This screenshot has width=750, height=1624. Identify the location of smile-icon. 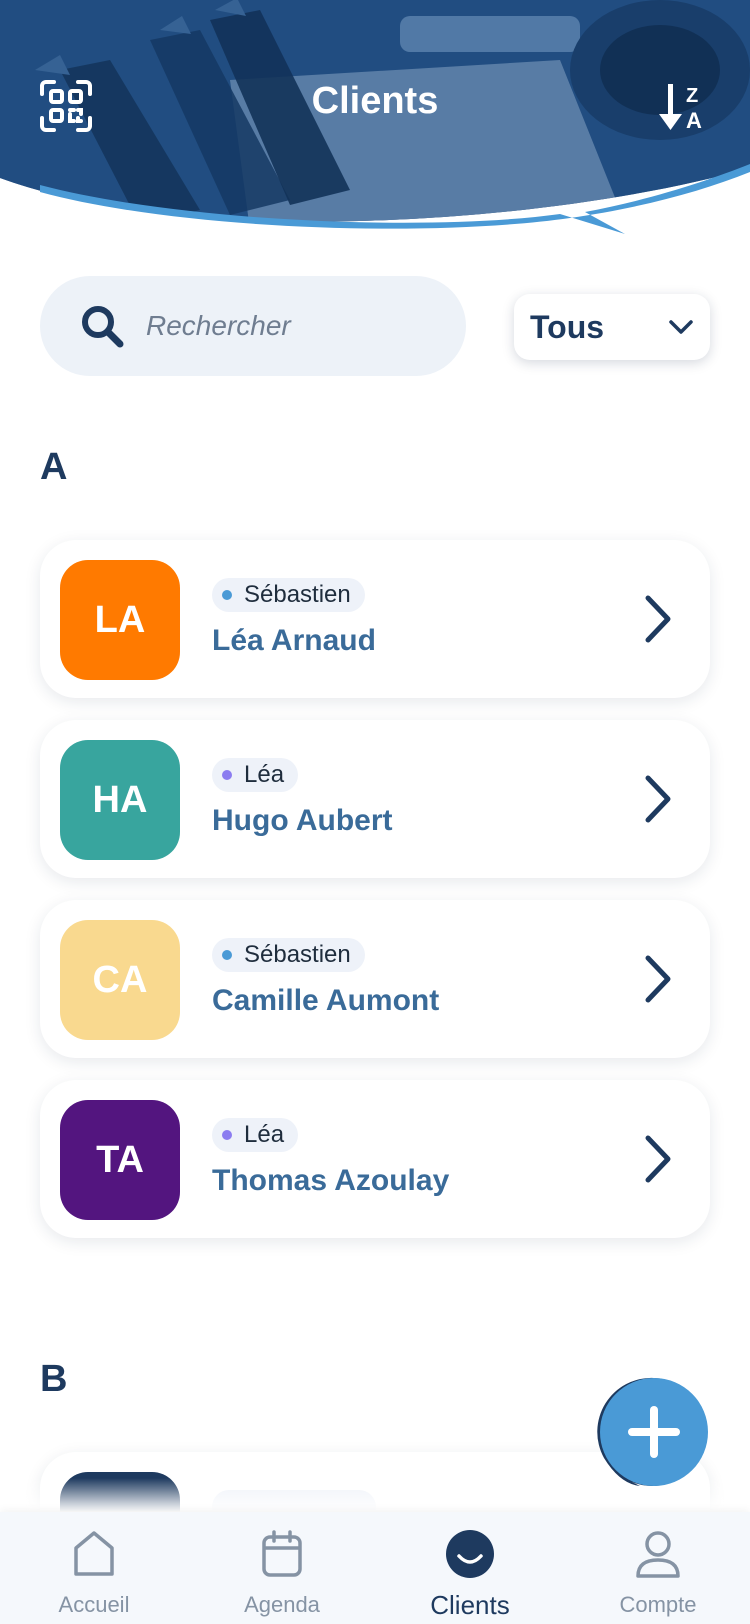
(470, 1554).